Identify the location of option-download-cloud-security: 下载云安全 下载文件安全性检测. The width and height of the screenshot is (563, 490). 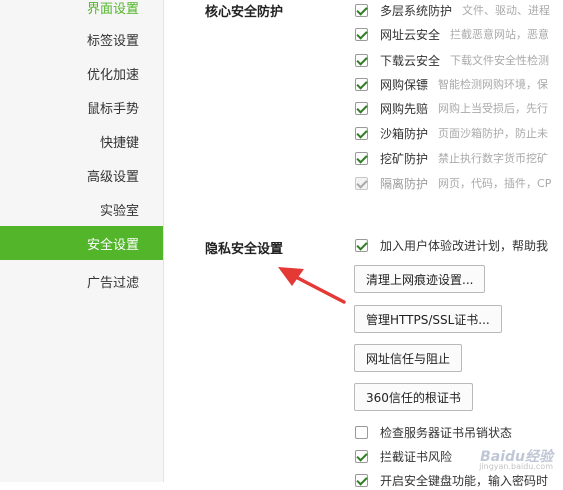
(459, 60).